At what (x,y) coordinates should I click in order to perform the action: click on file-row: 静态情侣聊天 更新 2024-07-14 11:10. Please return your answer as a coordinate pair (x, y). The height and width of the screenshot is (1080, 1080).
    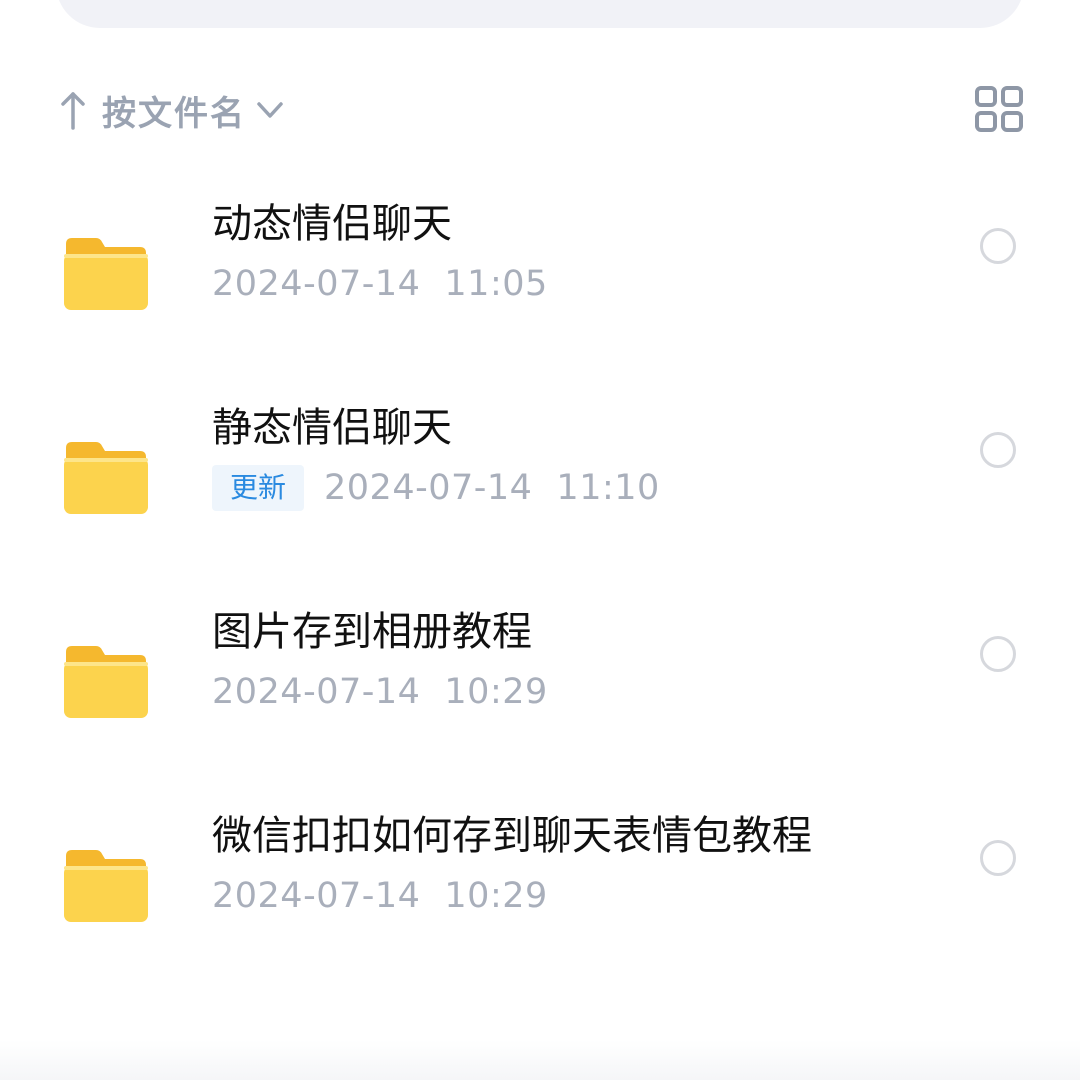
    Looking at the image, I should click on (540, 470).